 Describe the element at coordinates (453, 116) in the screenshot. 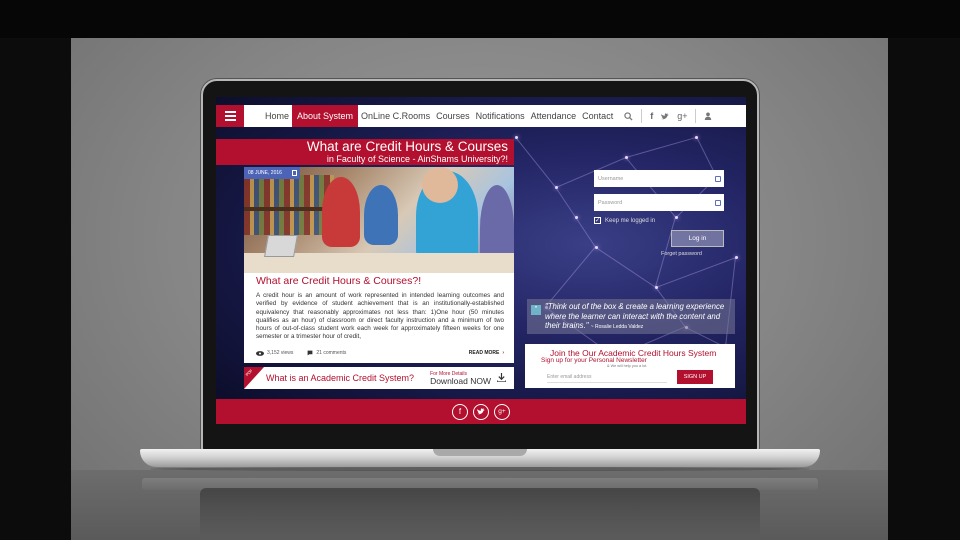

I see `nav-item-courses: Courses` at that location.